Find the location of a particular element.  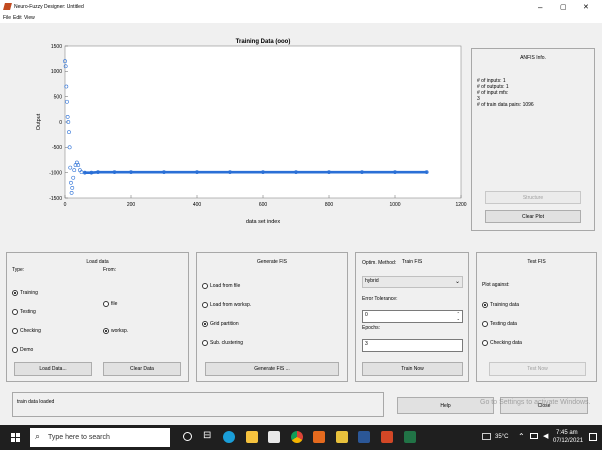

train-now-button: Train Now is located at coordinates (412, 369).